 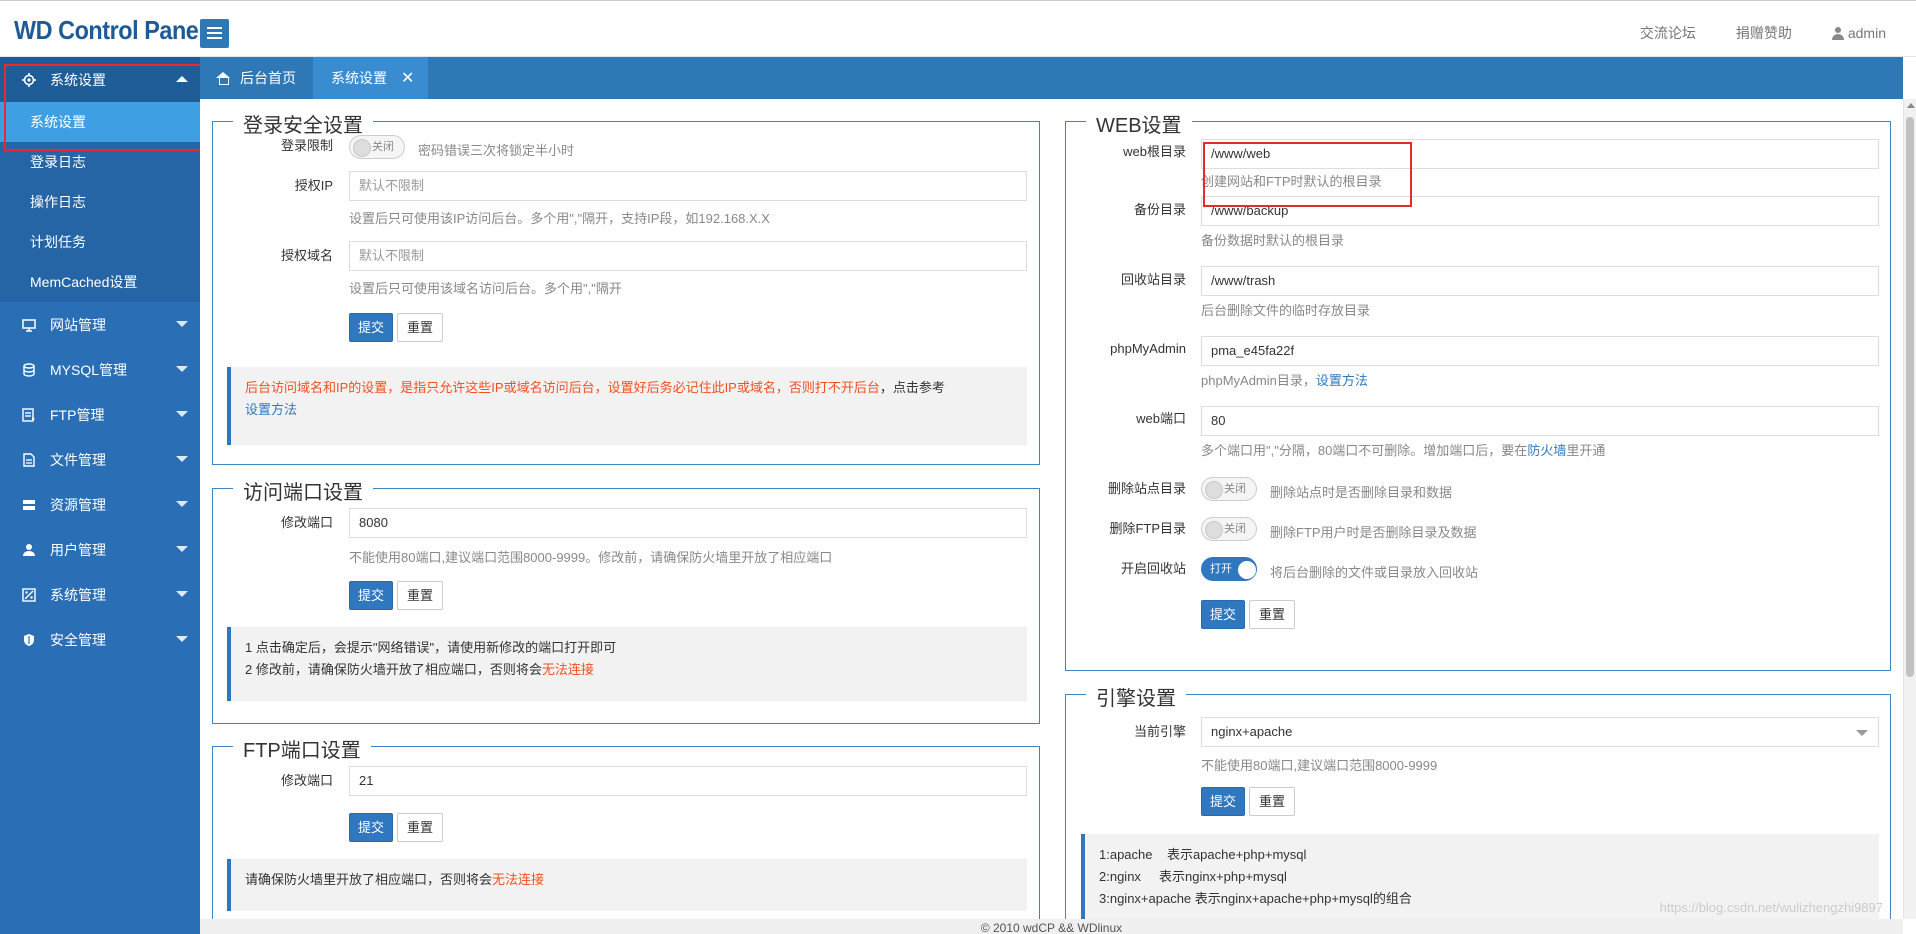 What do you see at coordinates (1229, 529) in the screenshot?
I see `delete-ftp-dir-toggle: 关闭` at bounding box center [1229, 529].